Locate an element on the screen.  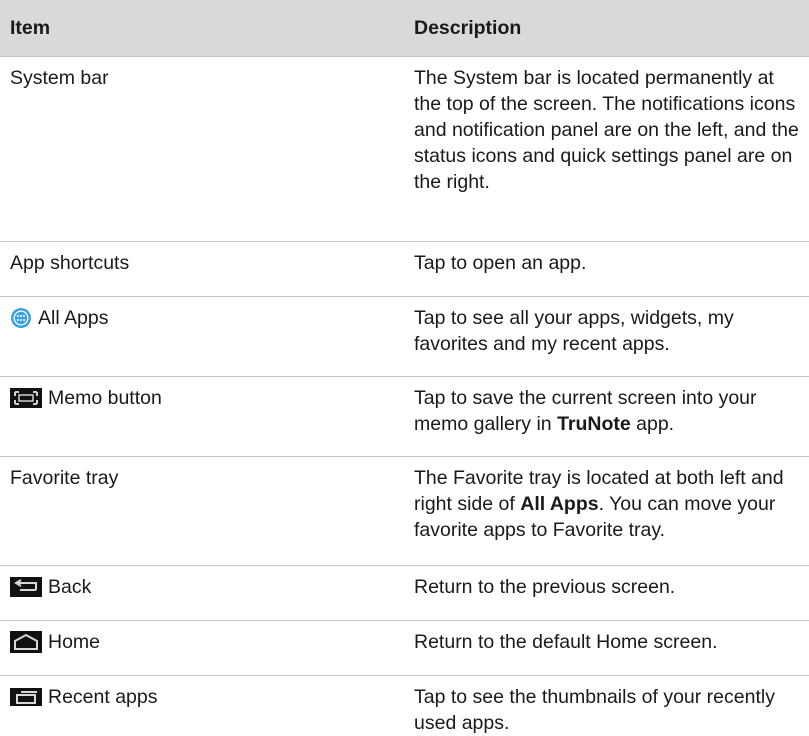
memo-icon is located at coordinates (26, 398).